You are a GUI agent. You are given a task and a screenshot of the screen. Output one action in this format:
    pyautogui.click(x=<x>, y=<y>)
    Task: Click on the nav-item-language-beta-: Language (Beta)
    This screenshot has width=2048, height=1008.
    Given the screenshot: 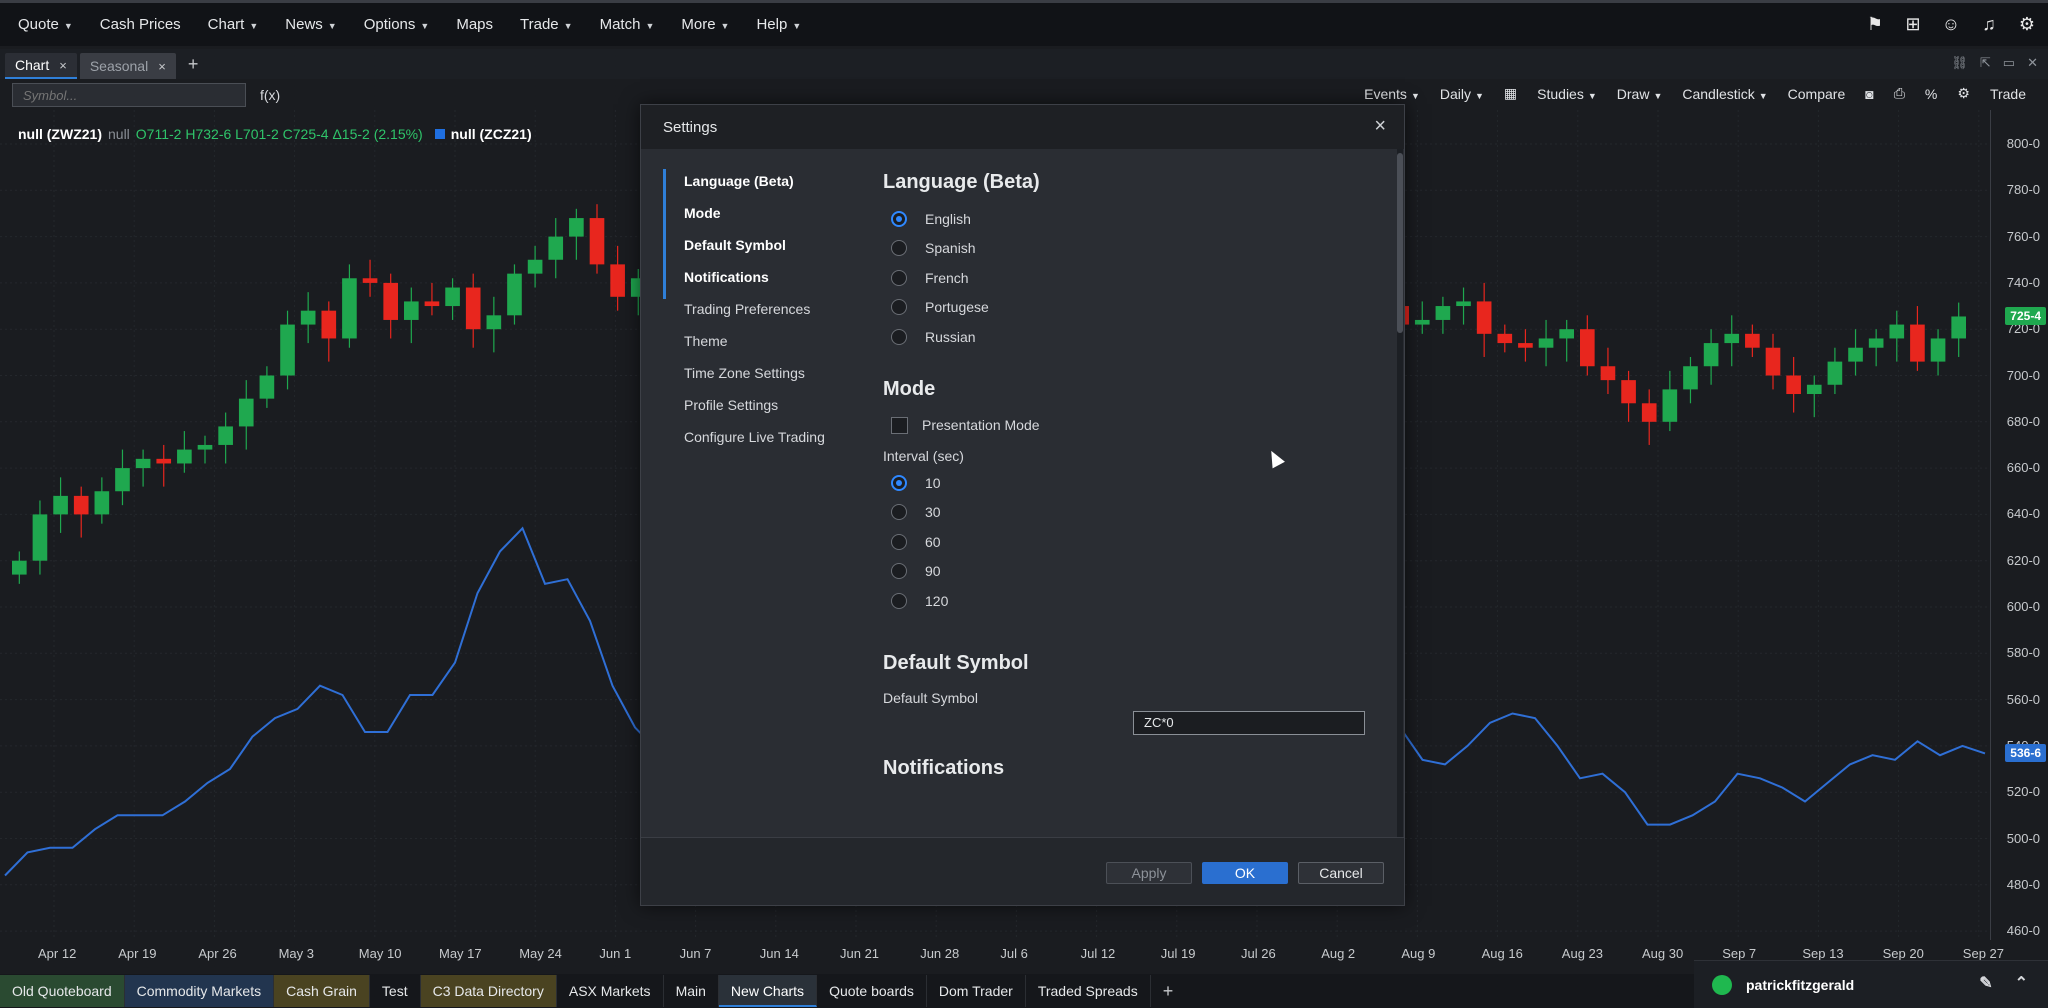 What is the action you would take?
    pyautogui.click(x=753, y=181)
    